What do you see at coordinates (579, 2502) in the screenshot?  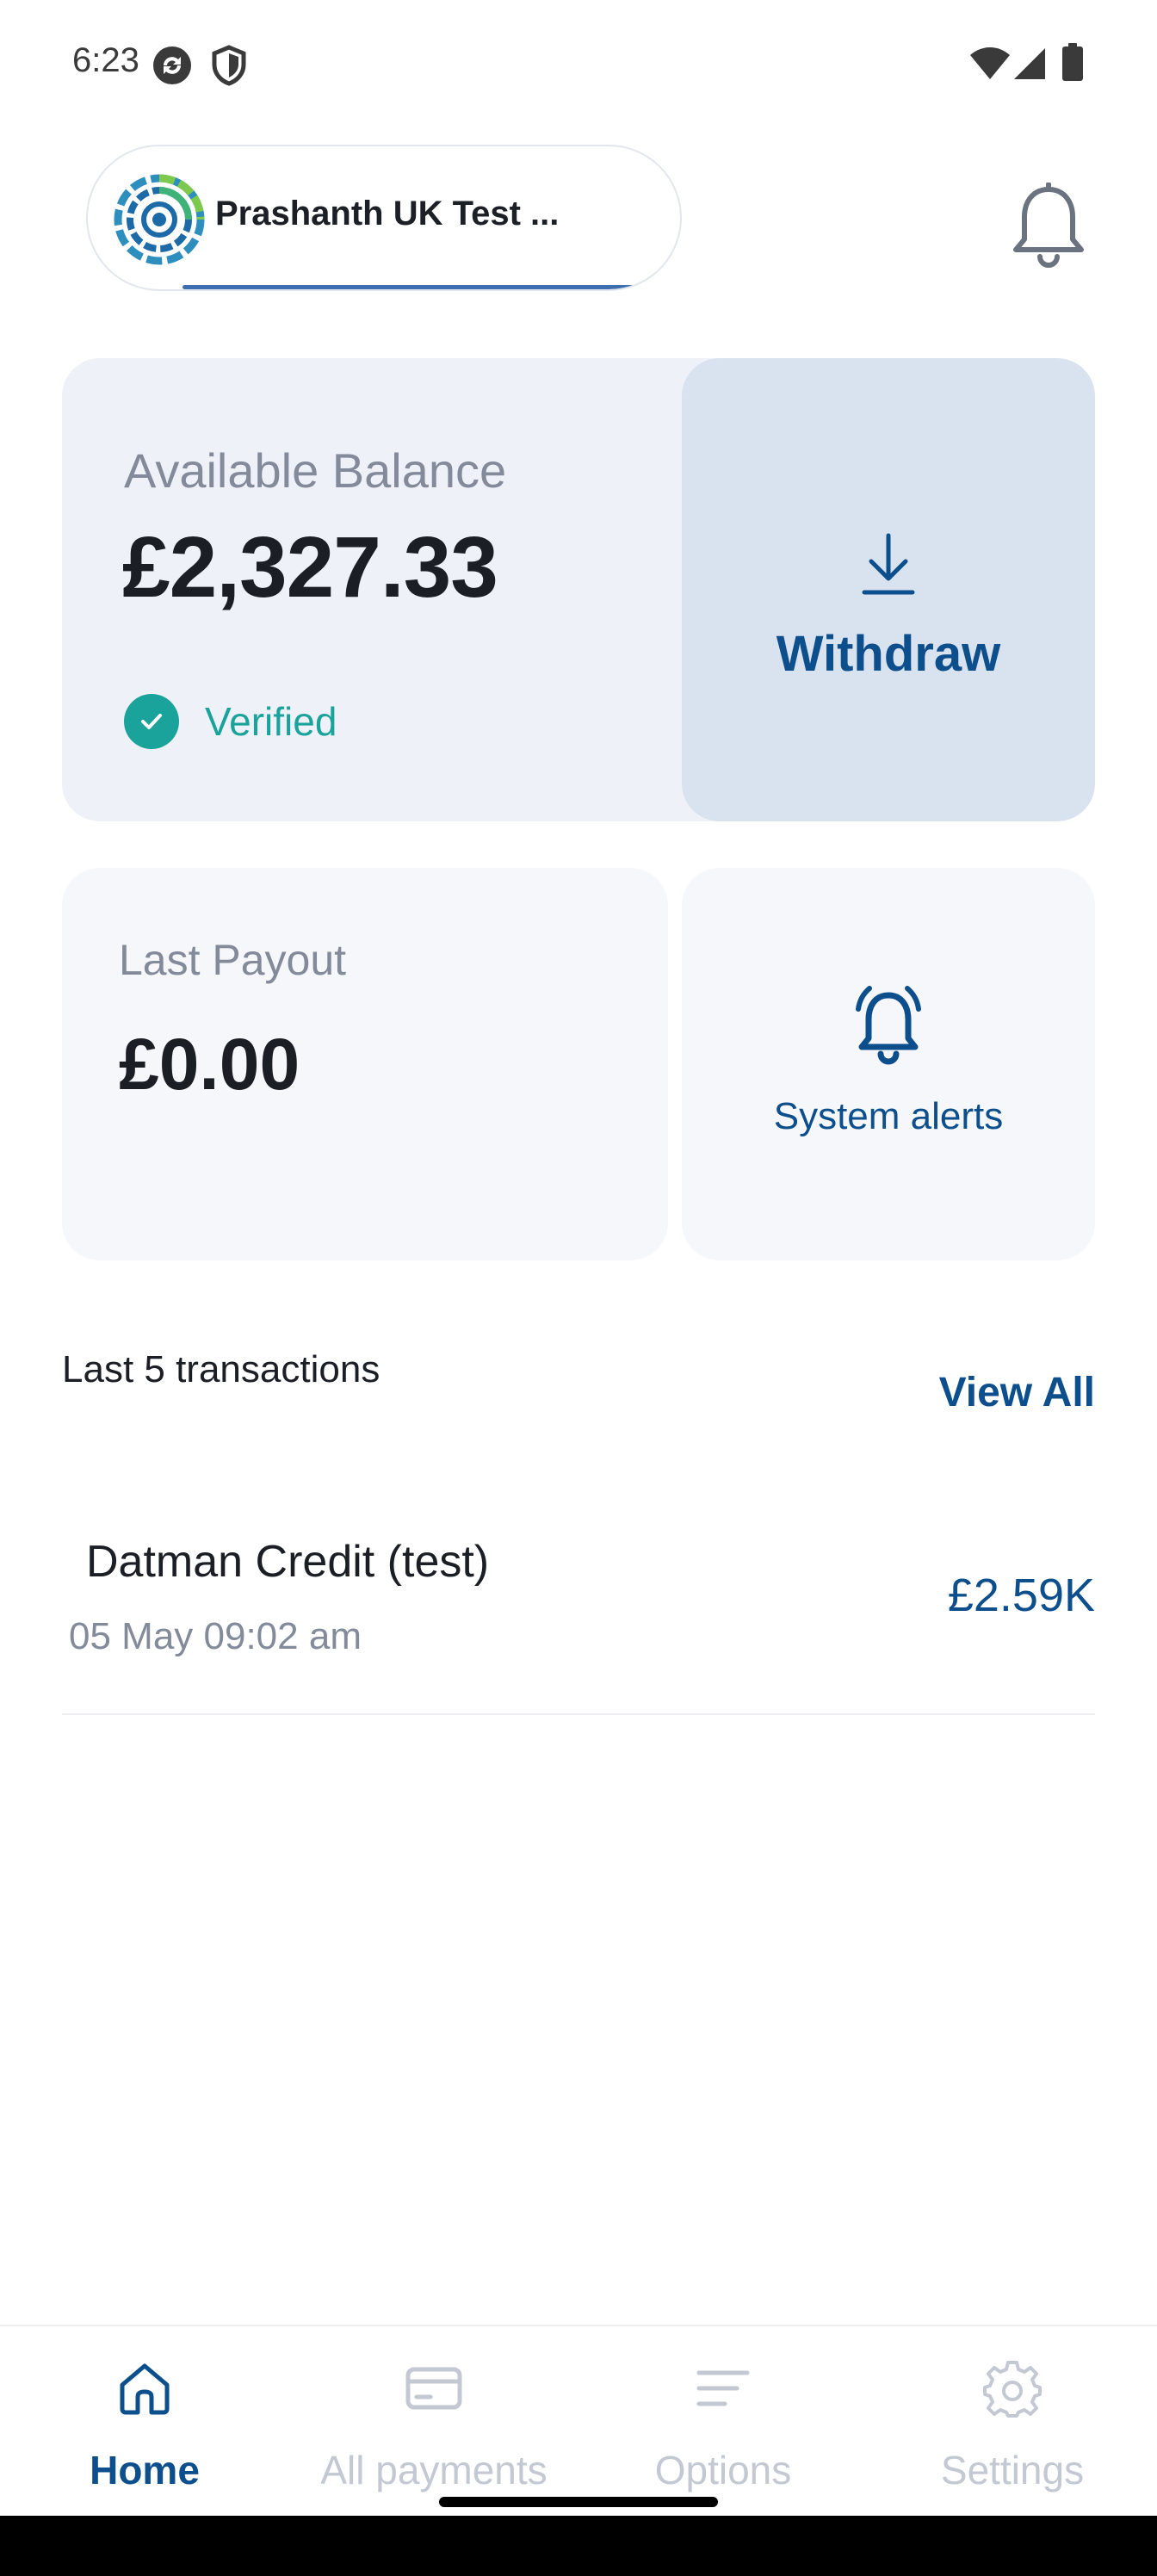 I see `home-gesture-pill` at bounding box center [579, 2502].